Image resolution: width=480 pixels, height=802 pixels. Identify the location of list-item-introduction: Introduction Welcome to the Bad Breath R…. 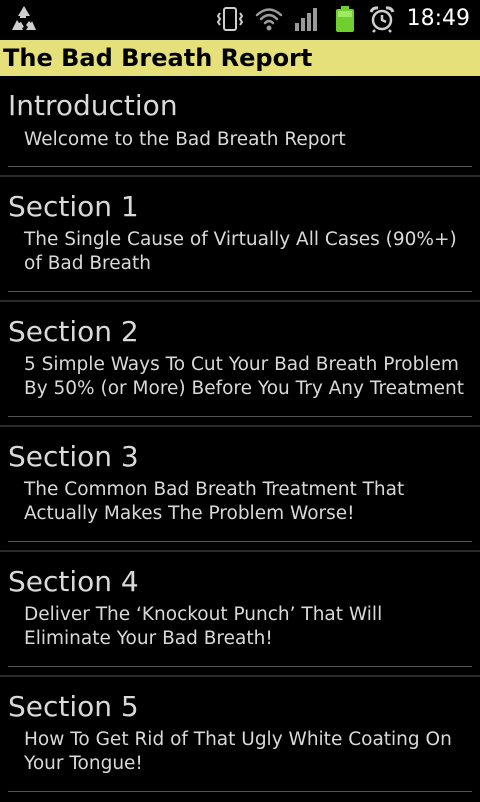
(240, 127).